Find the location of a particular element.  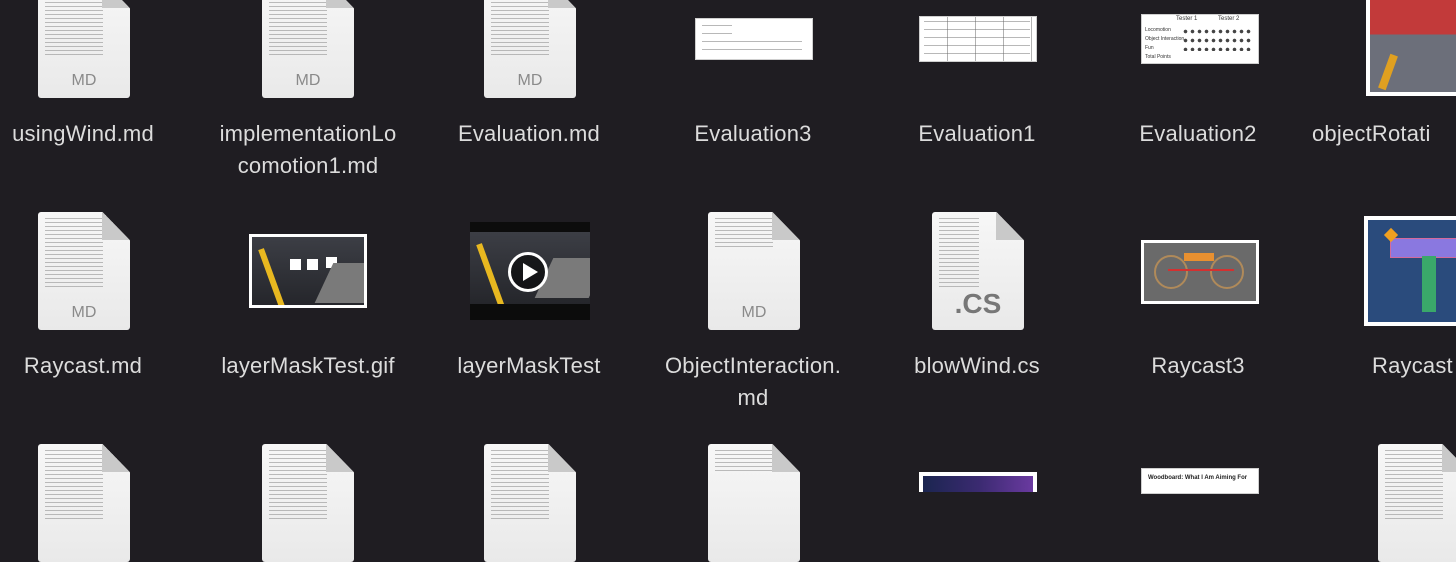

file-name: Raycast.md is located at coordinates (83, 365).